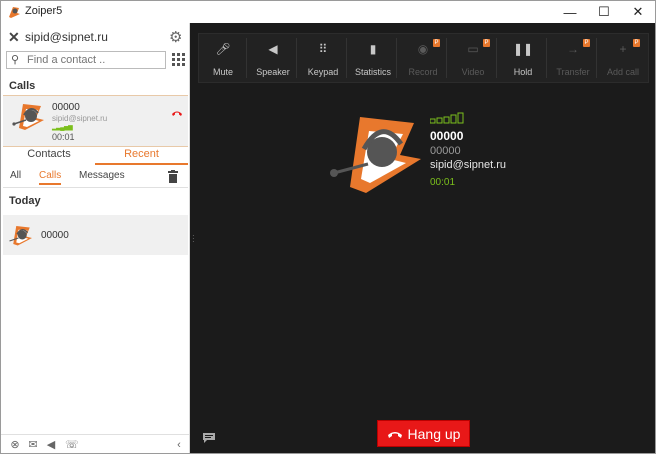 This screenshot has width=656, height=454. Describe the element at coordinates (223, 58) in the screenshot. I see `toolbar-button-mute: 🎤︎ Mute` at that location.